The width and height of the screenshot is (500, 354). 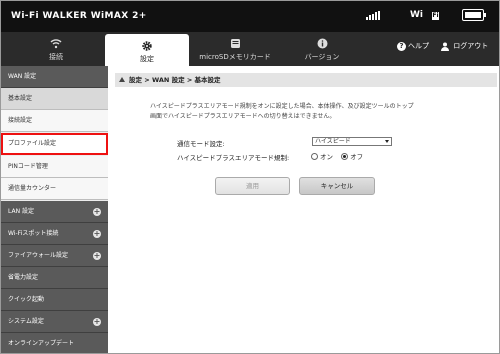 What do you see at coordinates (22, 76) in the screenshot?
I see `sidebar-item-label: WAN 設定` at bounding box center [22, 76].